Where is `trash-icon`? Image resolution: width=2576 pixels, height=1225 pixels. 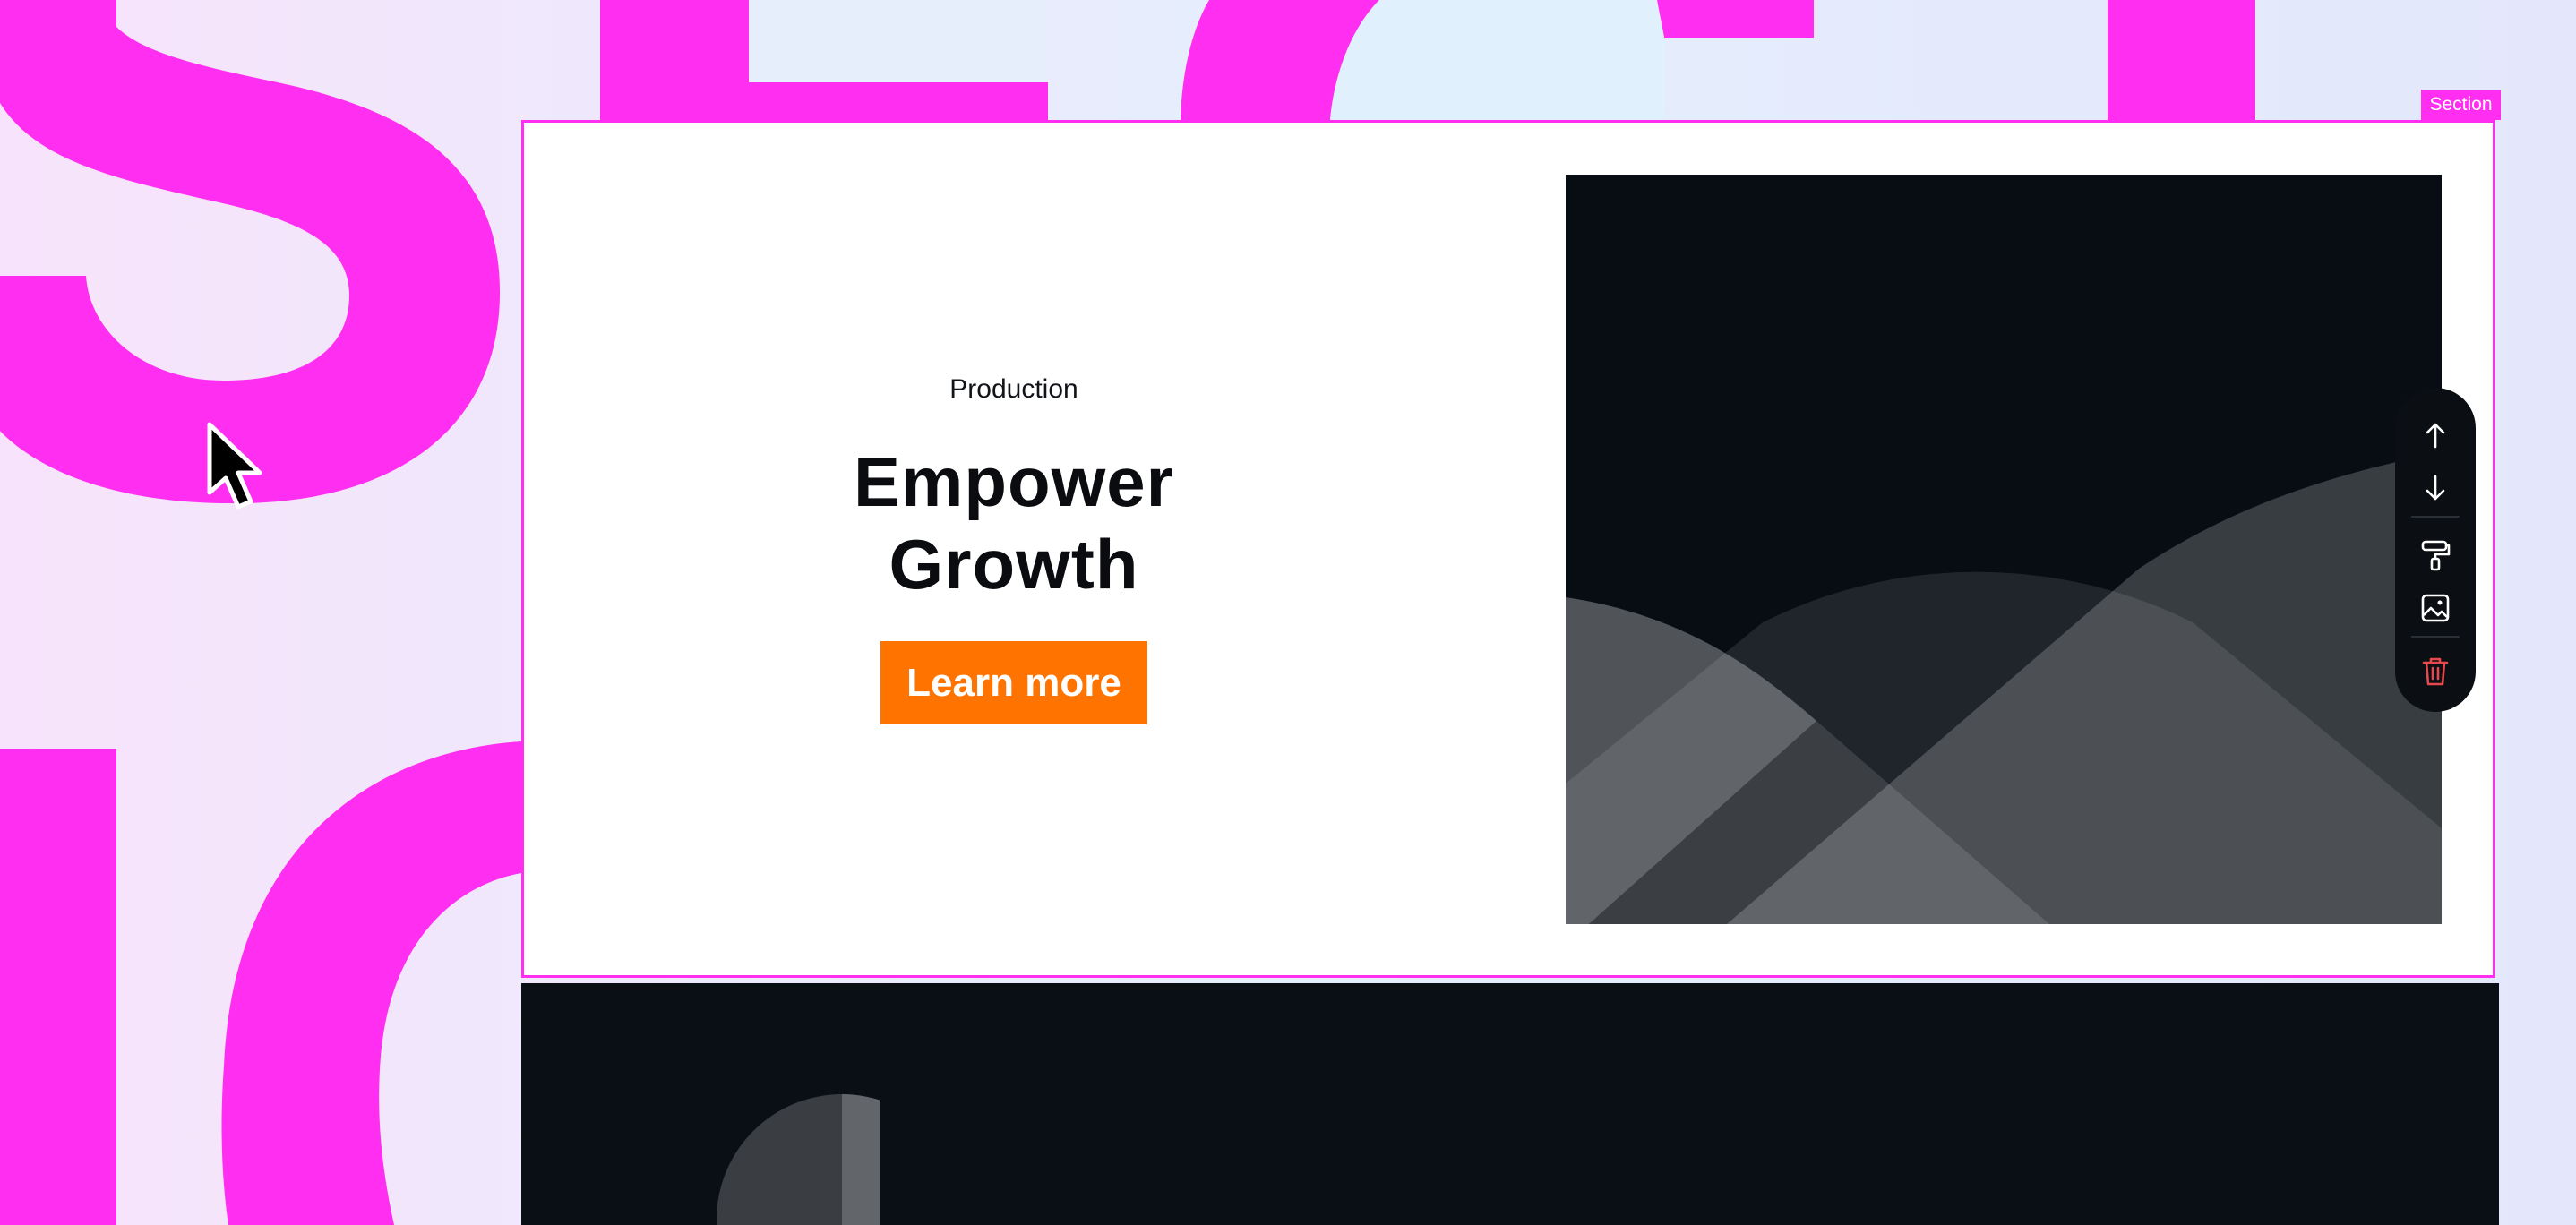 trash-icon is located at coordinates (2435, 671).